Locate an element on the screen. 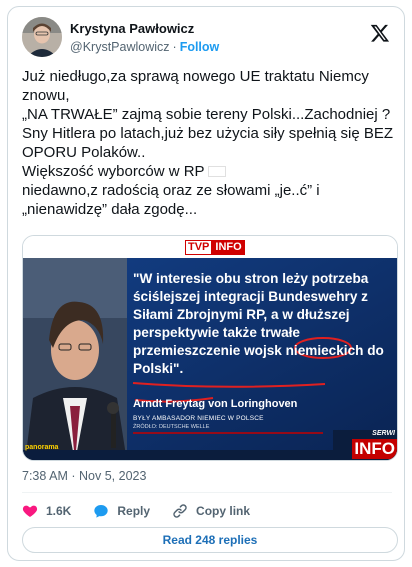  tweet-date: Nov 5, 2023 is located at coordinates (113, 476).